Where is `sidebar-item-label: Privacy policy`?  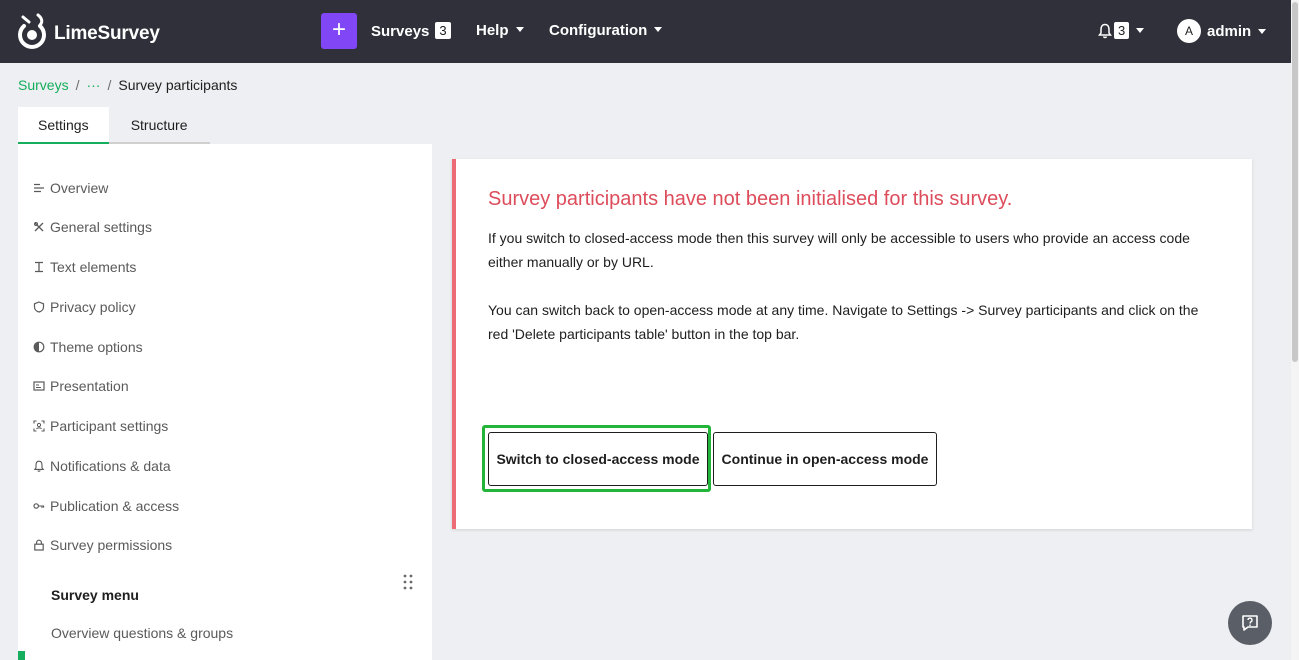
sidebar-item-label: Privacy policy is located at coordinates (93, 307).